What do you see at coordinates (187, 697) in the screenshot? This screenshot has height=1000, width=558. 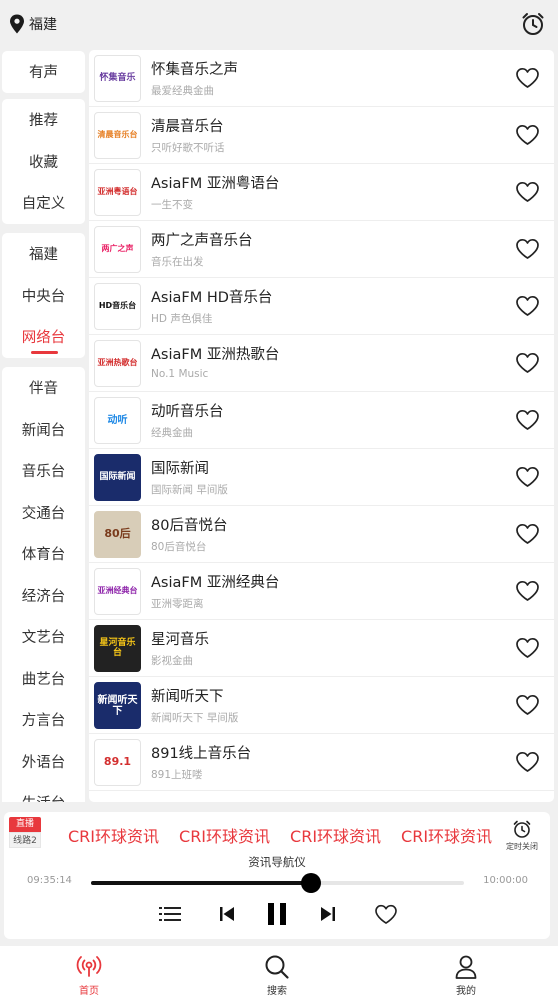 I see `station-title: 新闻听天下` at bounding box center [187, 697].